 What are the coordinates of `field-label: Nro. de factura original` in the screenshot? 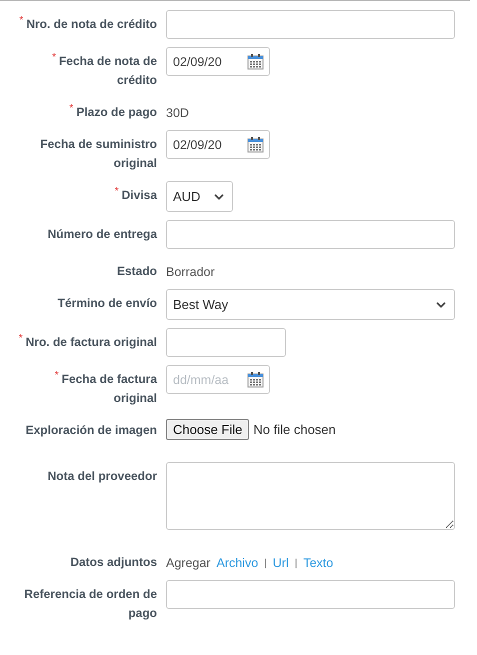 It's located at (91, 342).